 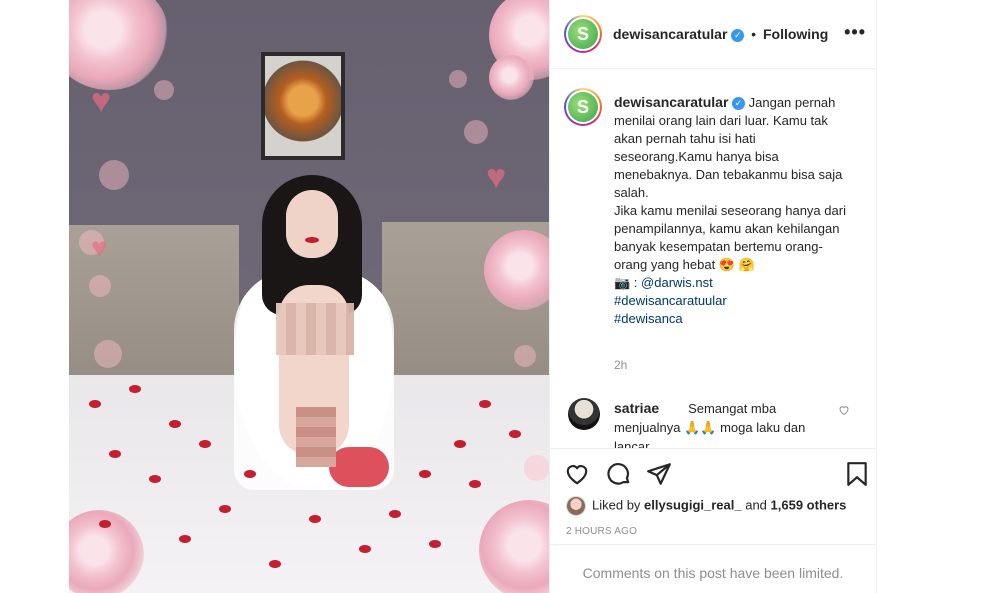 What do you see at coordinates (659, 474) in the screenshot?
I see `share-icon` at bounding box center [659, 474].